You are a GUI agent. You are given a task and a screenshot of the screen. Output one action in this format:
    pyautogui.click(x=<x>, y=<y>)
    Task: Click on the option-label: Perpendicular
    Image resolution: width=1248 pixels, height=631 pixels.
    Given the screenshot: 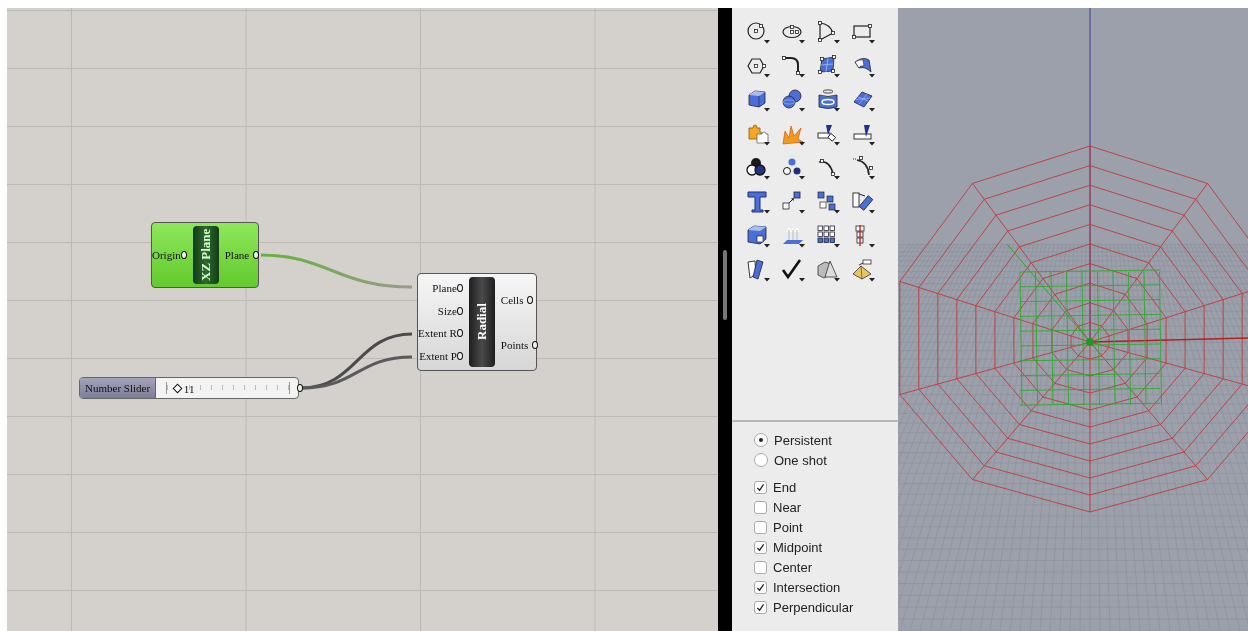 What is the action you would take?
    pyautogui.click(x=813, y=607)
    